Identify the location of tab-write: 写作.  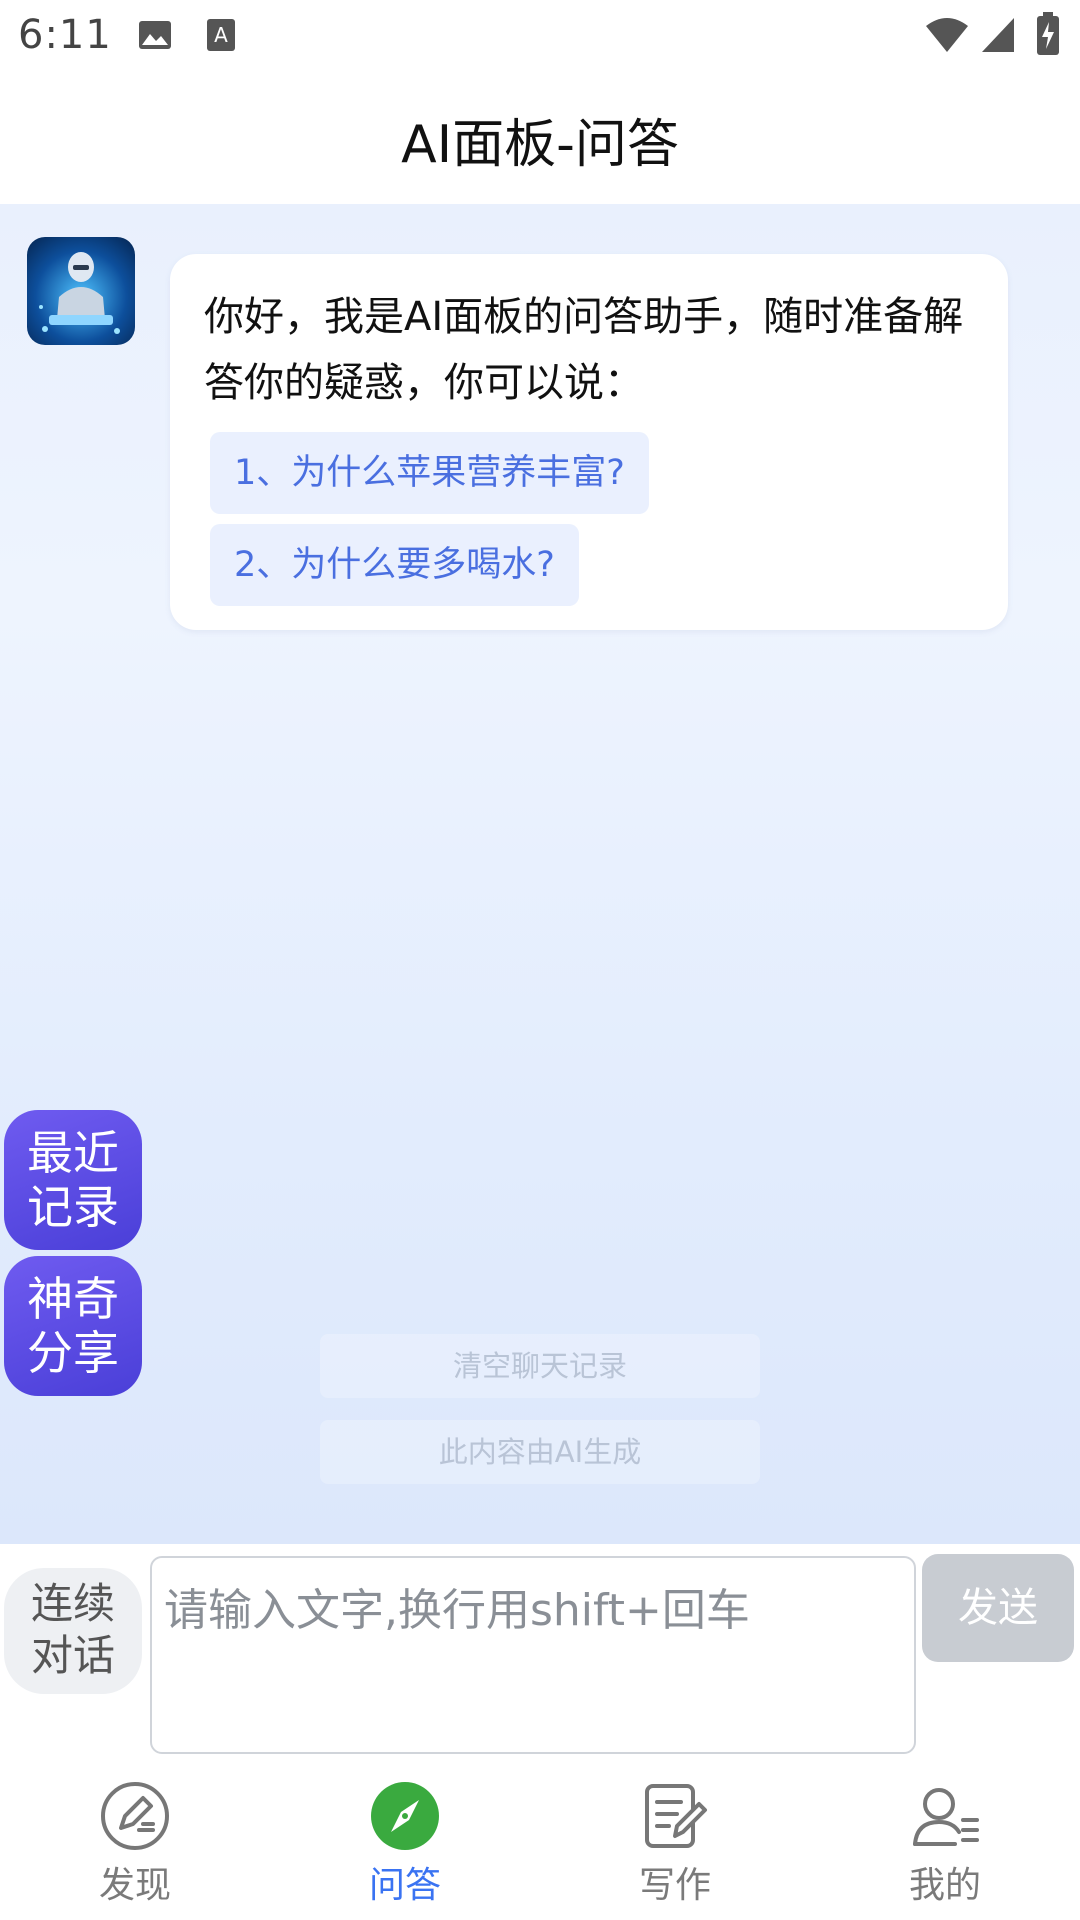
(675, 1840).